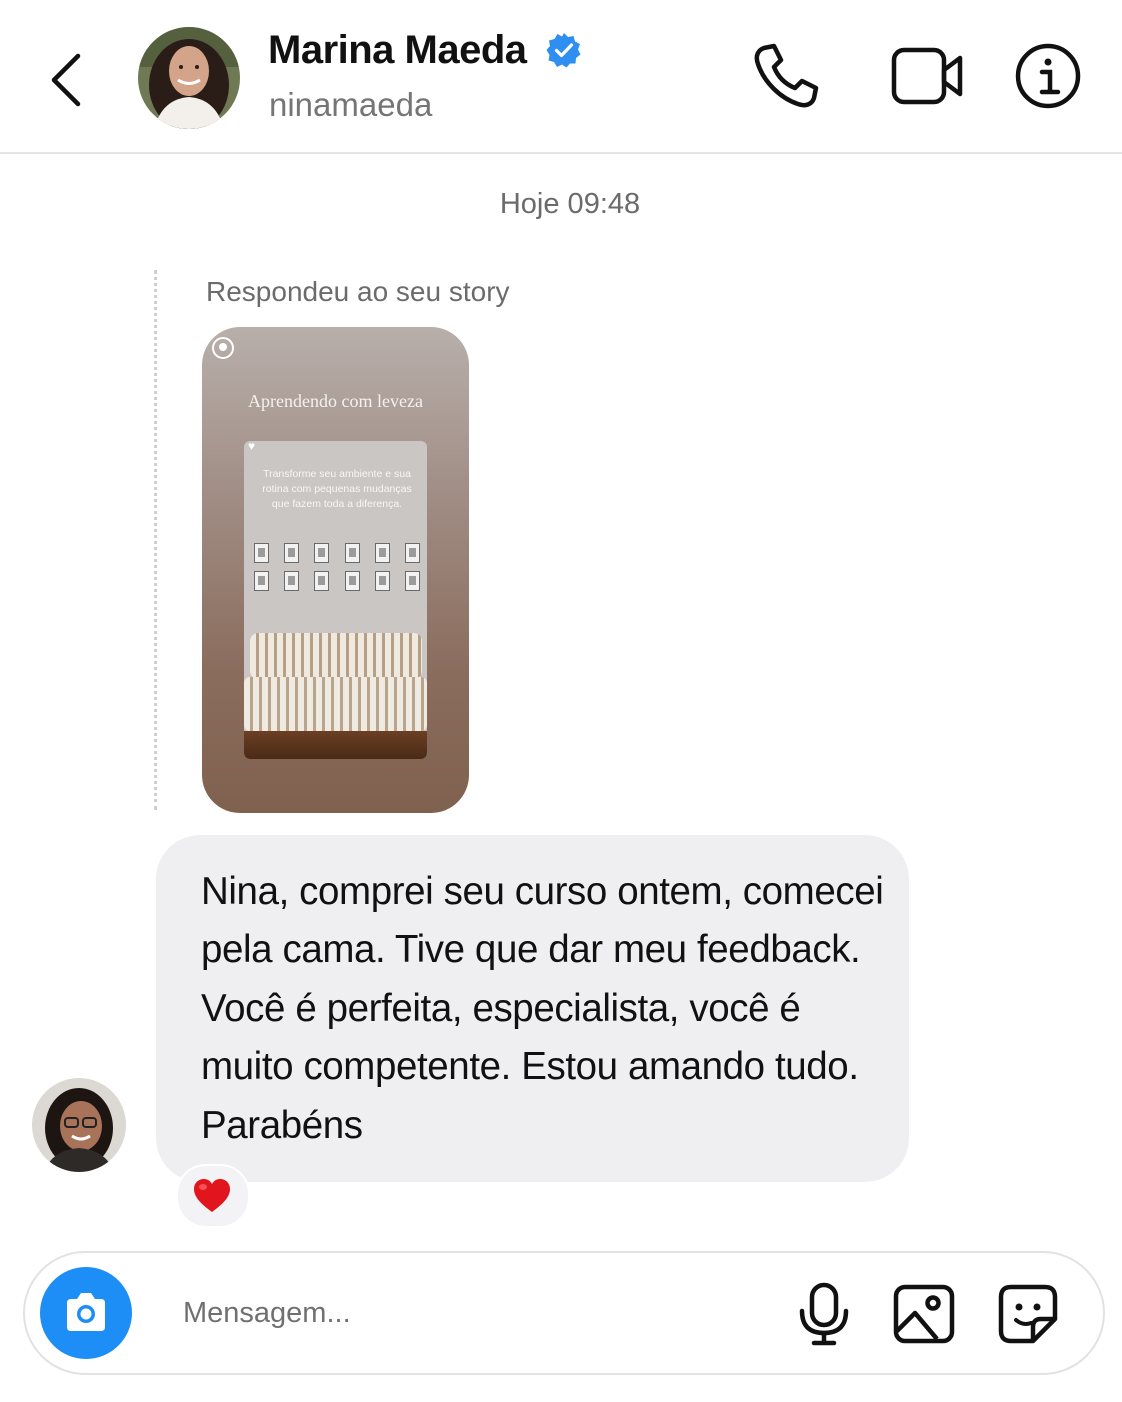  I want to click on camera-button, so click(86, 1313).